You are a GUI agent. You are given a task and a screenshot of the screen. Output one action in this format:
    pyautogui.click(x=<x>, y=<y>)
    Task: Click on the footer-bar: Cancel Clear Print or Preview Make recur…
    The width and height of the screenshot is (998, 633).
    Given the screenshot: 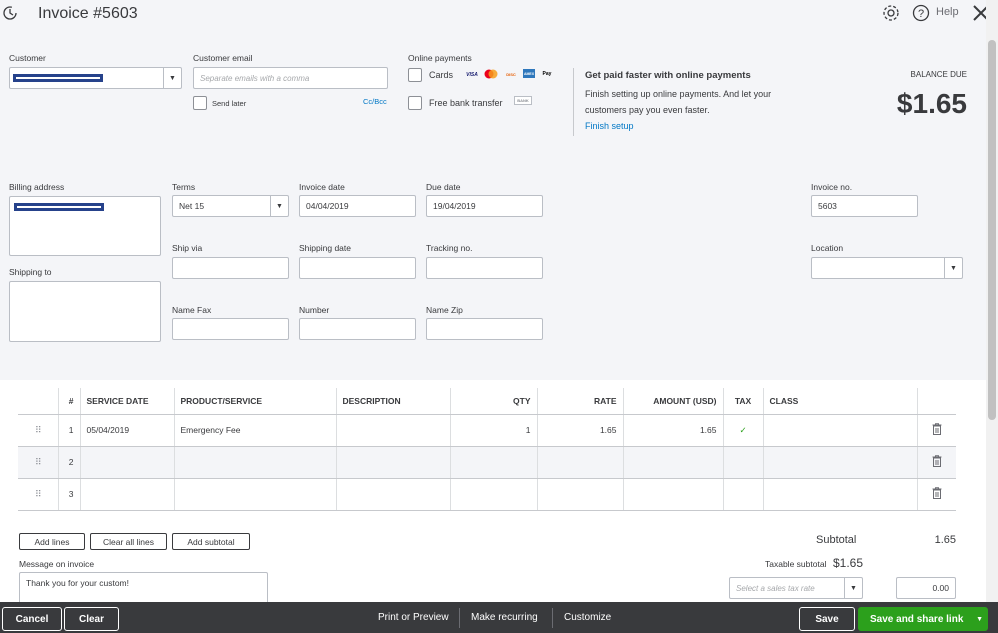 What is the action you would take?
    pyautogui.click(x=499, y=617)
    